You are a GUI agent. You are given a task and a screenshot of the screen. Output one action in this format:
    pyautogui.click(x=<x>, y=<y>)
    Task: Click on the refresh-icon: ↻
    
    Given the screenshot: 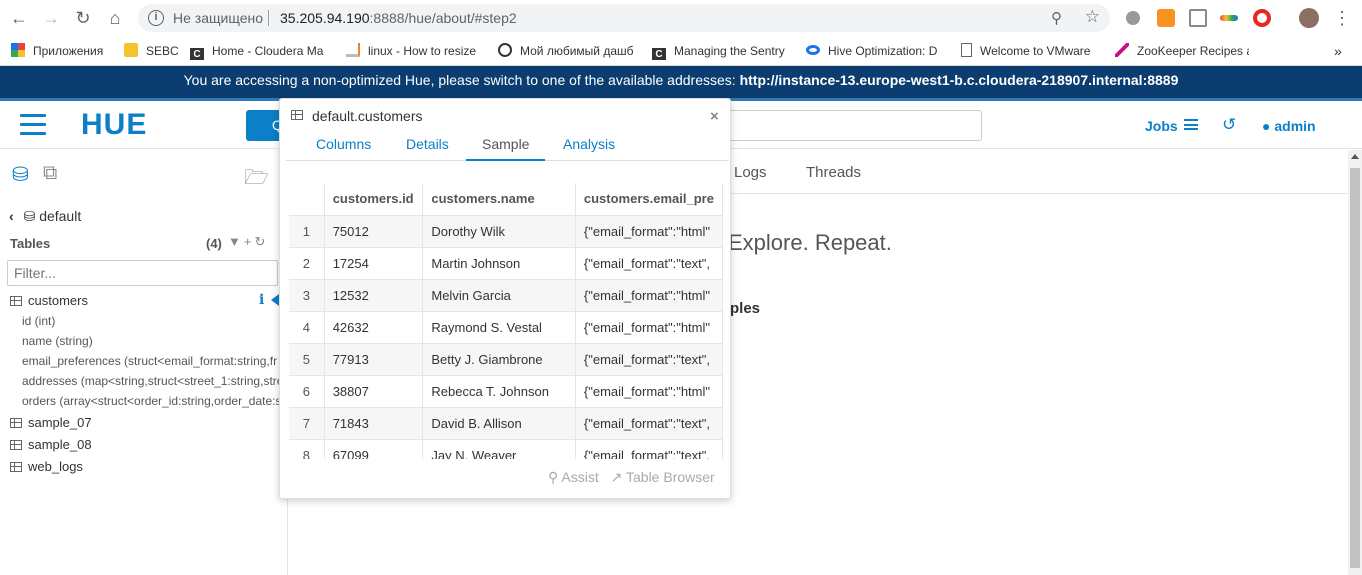 What is the action you would take?
    pyautogui.click(x=261, y=241)
    